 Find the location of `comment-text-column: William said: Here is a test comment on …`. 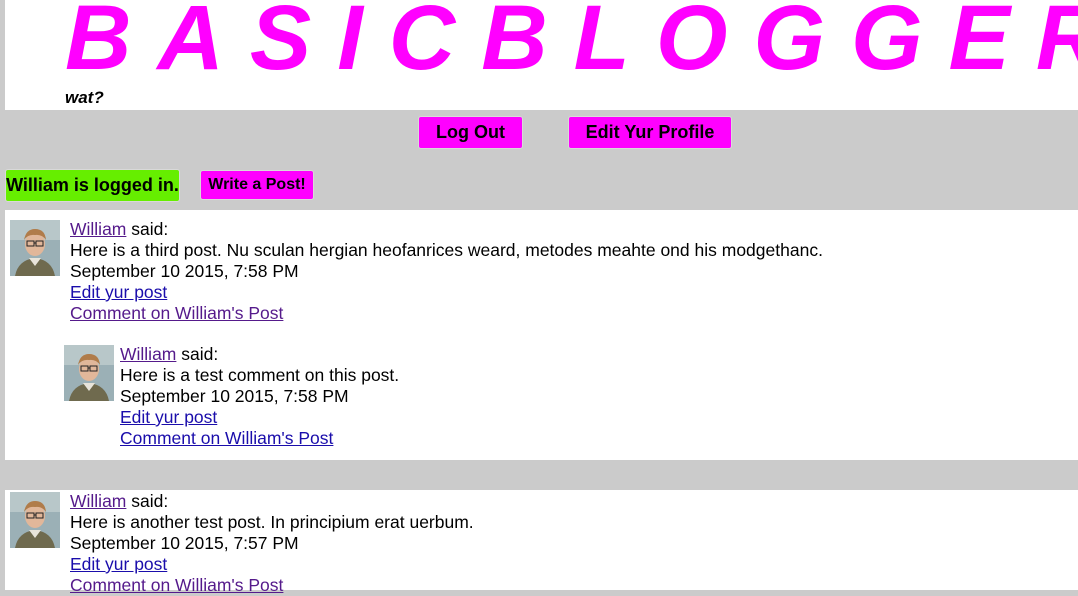

comment-text-column: William said: Here is a test comment on … is located at coordinates (259, 396).